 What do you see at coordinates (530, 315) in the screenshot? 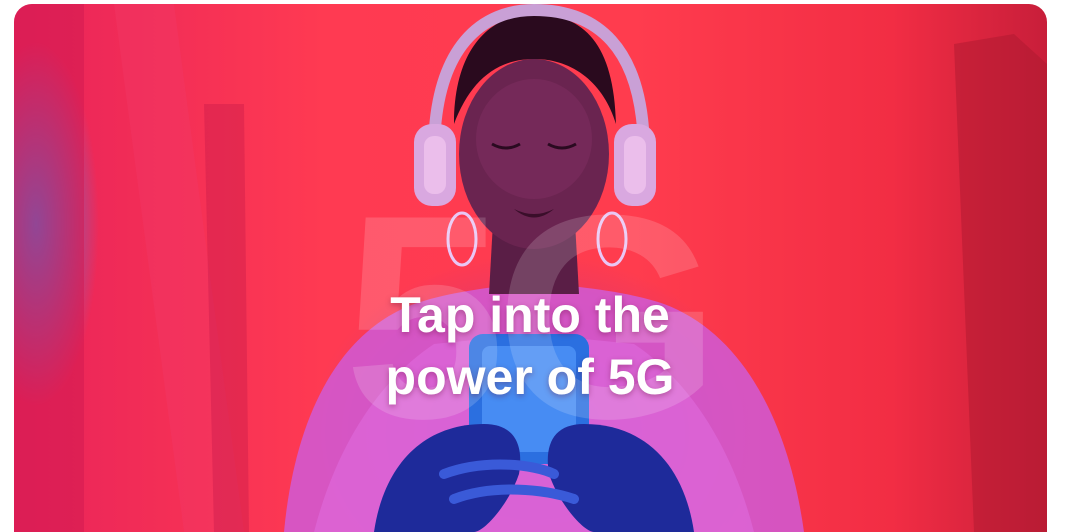
I see `headline-line-1: Tap into the` at bounding box center [530, 315].